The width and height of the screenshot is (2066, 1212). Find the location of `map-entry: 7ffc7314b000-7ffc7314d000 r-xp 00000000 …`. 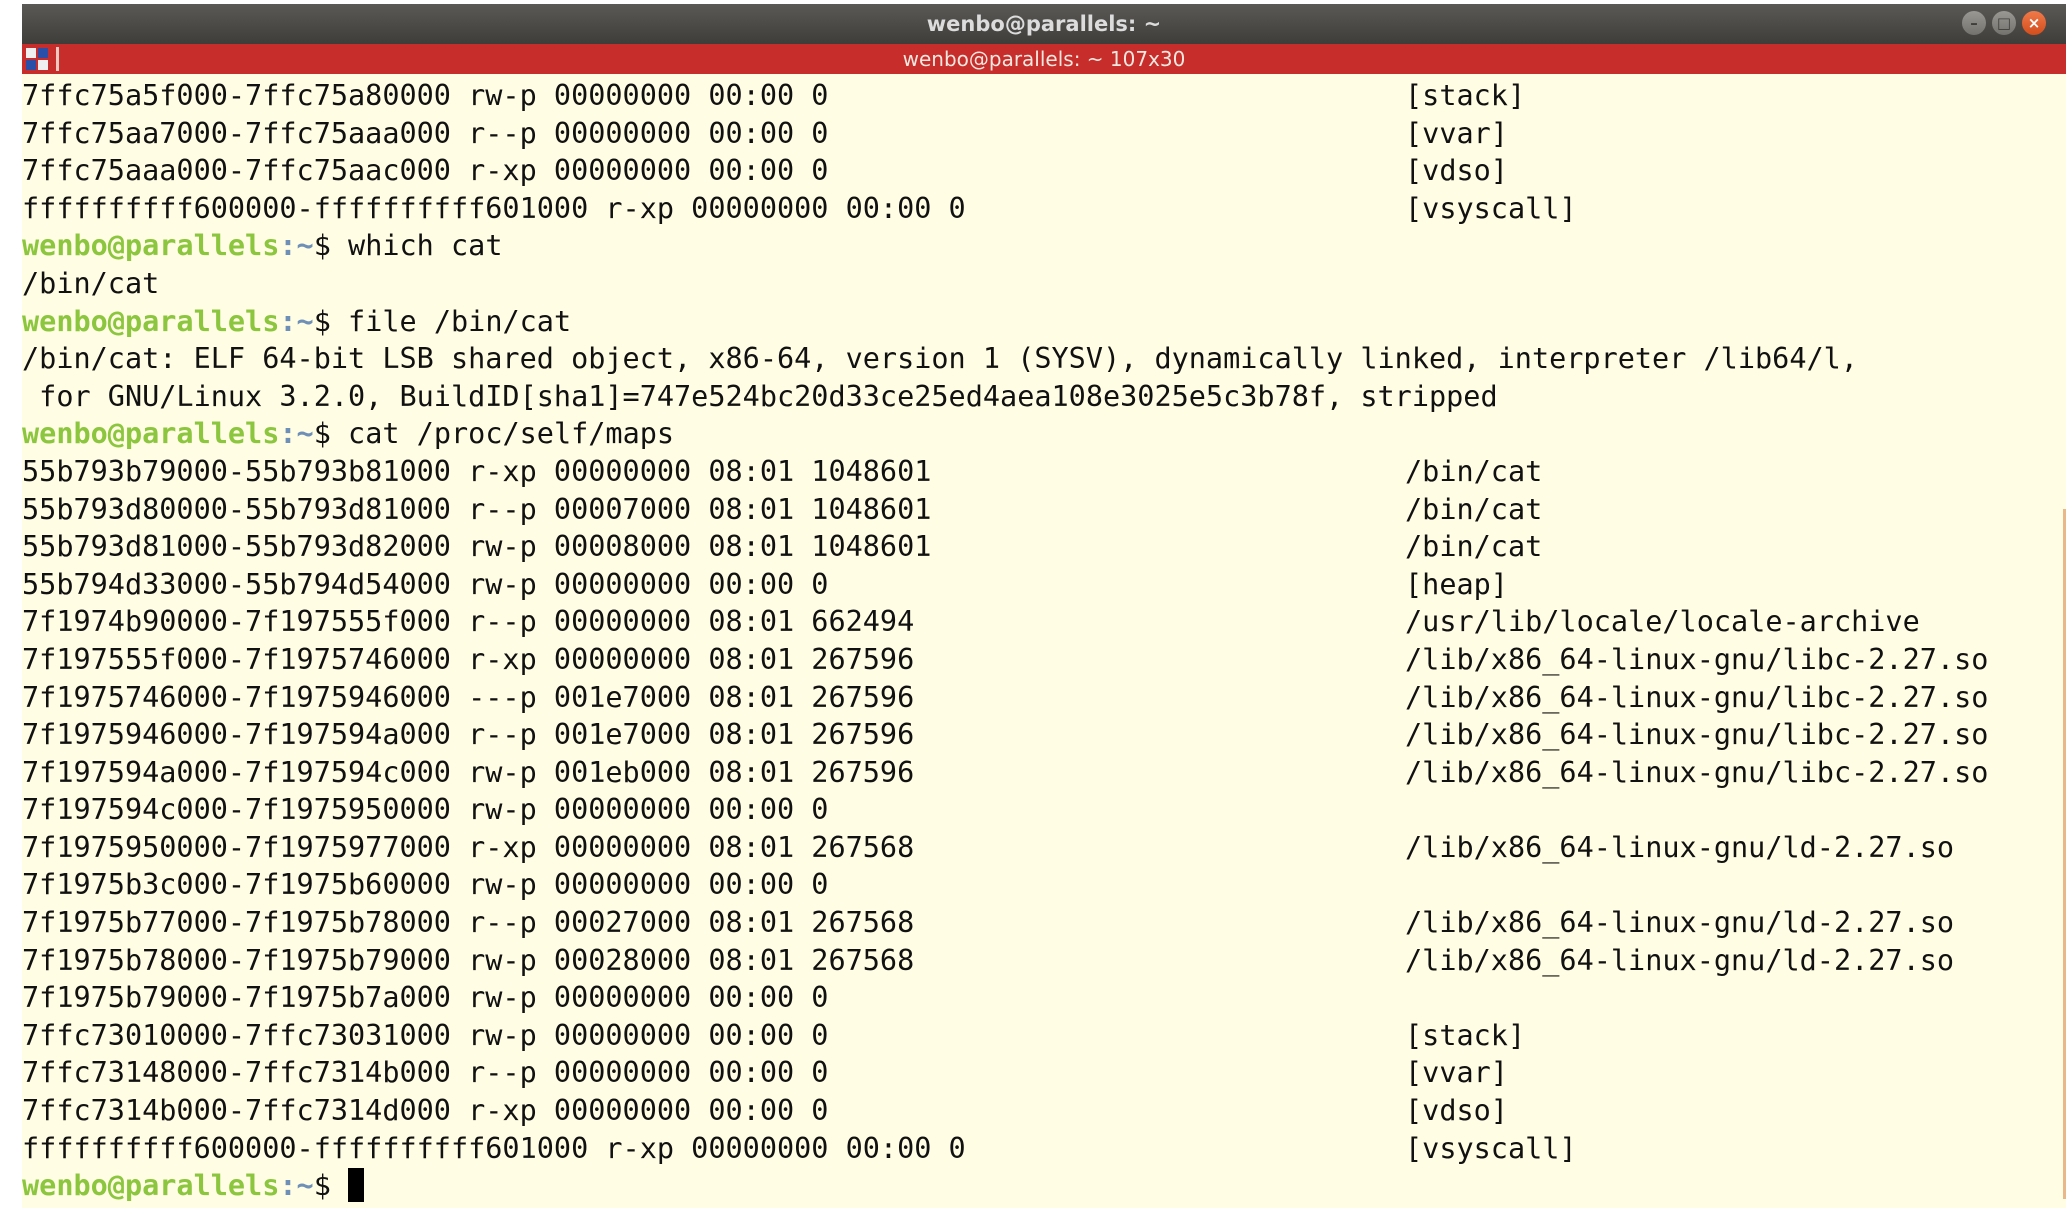

map-entry: 7ffc7314b000-7ffc7314d000 r-xp 00000000 … is located at coordinates (425, 1111).